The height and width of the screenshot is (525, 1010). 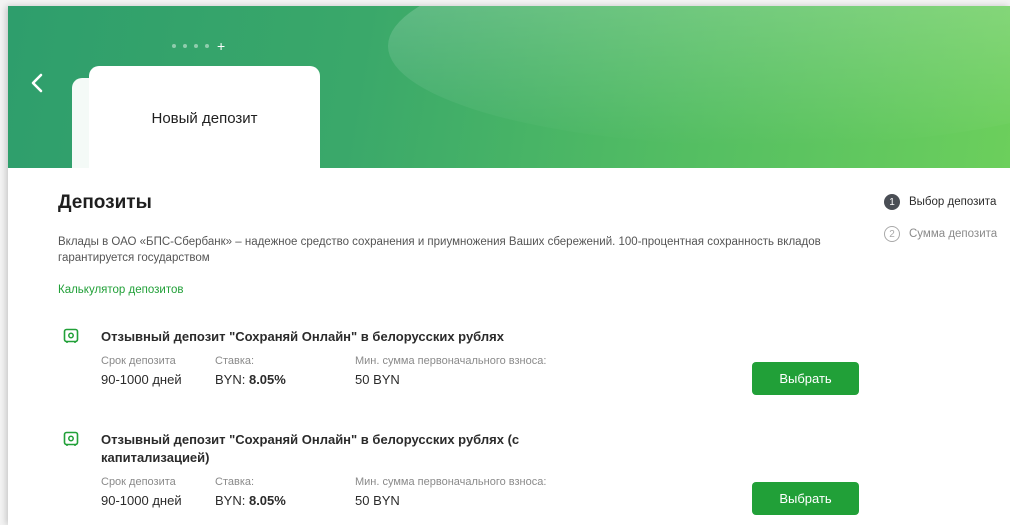 I want to click on card-title: Новый депозит, so click(x=204, y=118).